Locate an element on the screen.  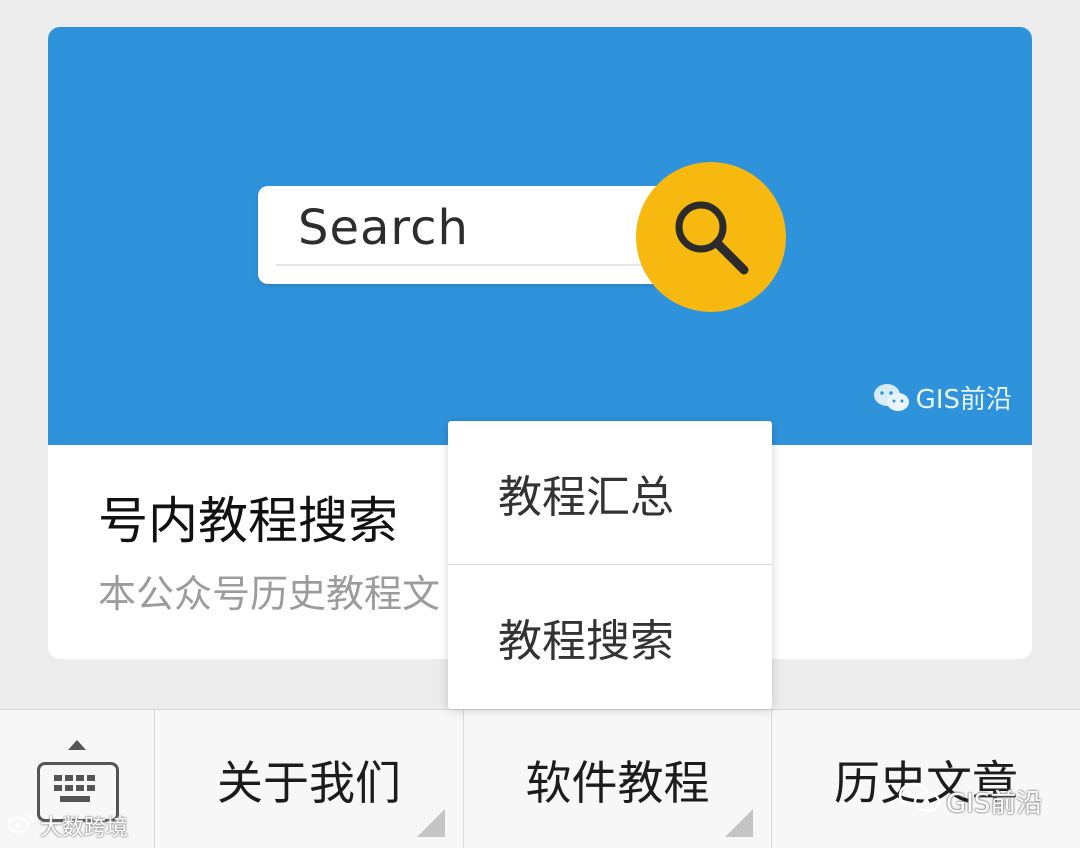
submenu-item-tutorial-search: 教程搜索 is located at coordinates (610, 636).